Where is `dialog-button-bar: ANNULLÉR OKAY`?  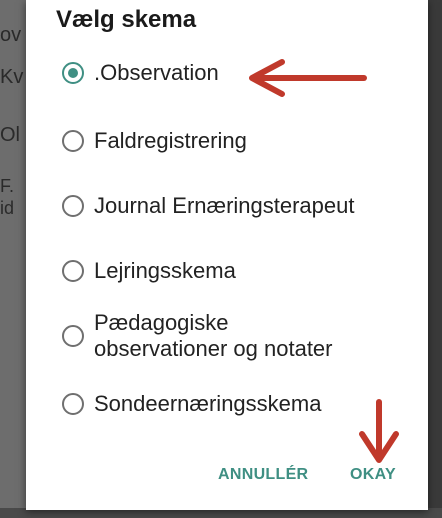 dialog-button-bar: ANNULLÉR OKAY is located at coordinates (227, 481).